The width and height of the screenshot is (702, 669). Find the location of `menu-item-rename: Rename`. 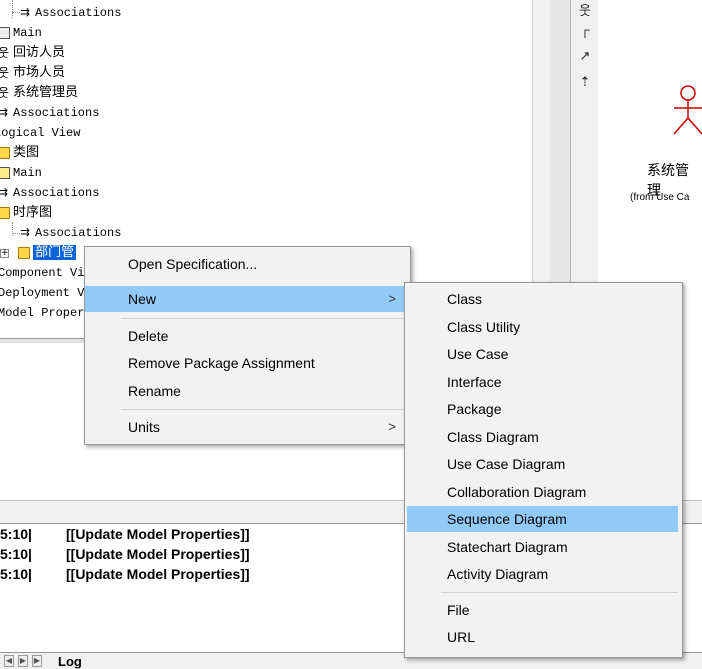

menu-item-rename: Rename is located at coordinates (247, 391).